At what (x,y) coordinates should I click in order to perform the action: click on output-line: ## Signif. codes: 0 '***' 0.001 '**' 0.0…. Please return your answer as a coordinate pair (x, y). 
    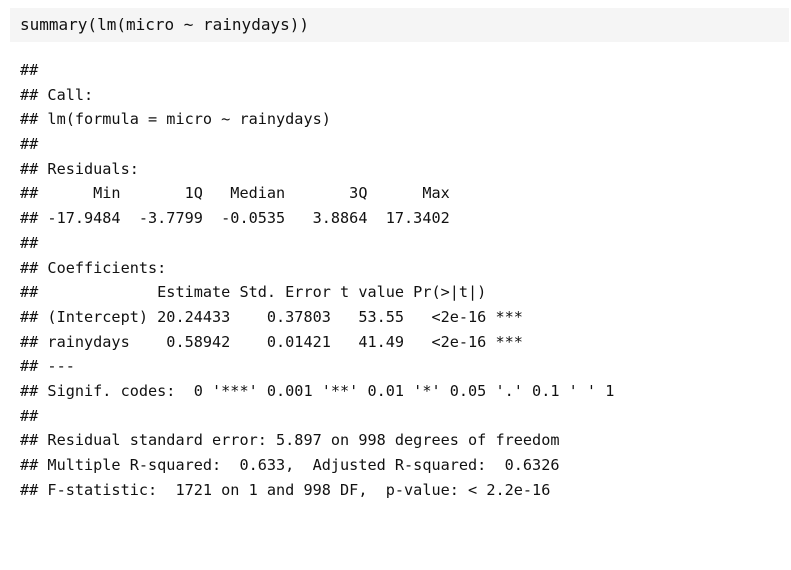
    Looking at the image, I should click on (317, 390).